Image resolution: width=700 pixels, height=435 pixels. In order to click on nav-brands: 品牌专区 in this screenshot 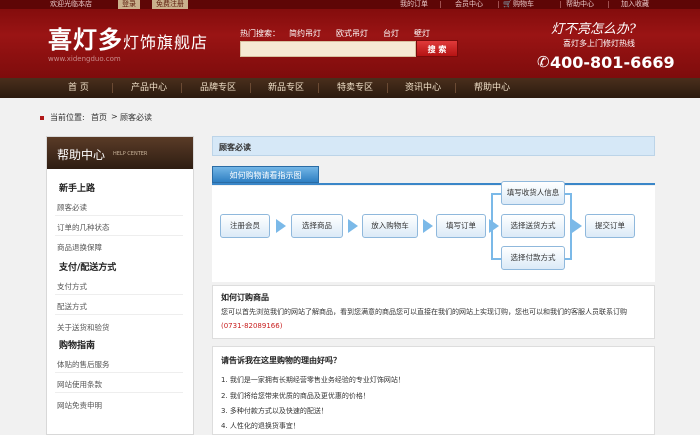, I will do `click(218, 88)`.